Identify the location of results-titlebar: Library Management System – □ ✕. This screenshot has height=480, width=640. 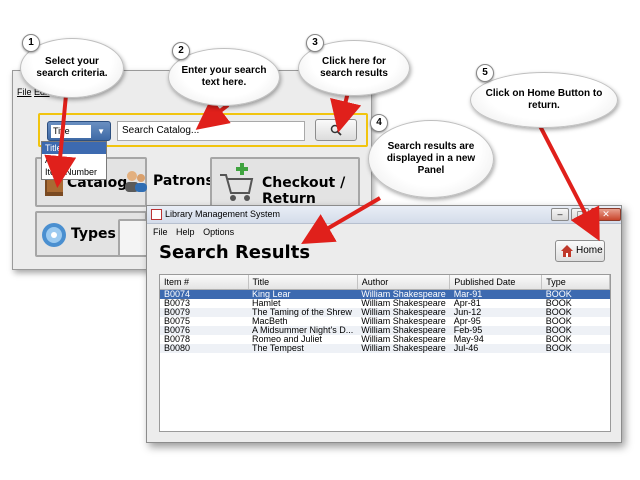
(384, 215).